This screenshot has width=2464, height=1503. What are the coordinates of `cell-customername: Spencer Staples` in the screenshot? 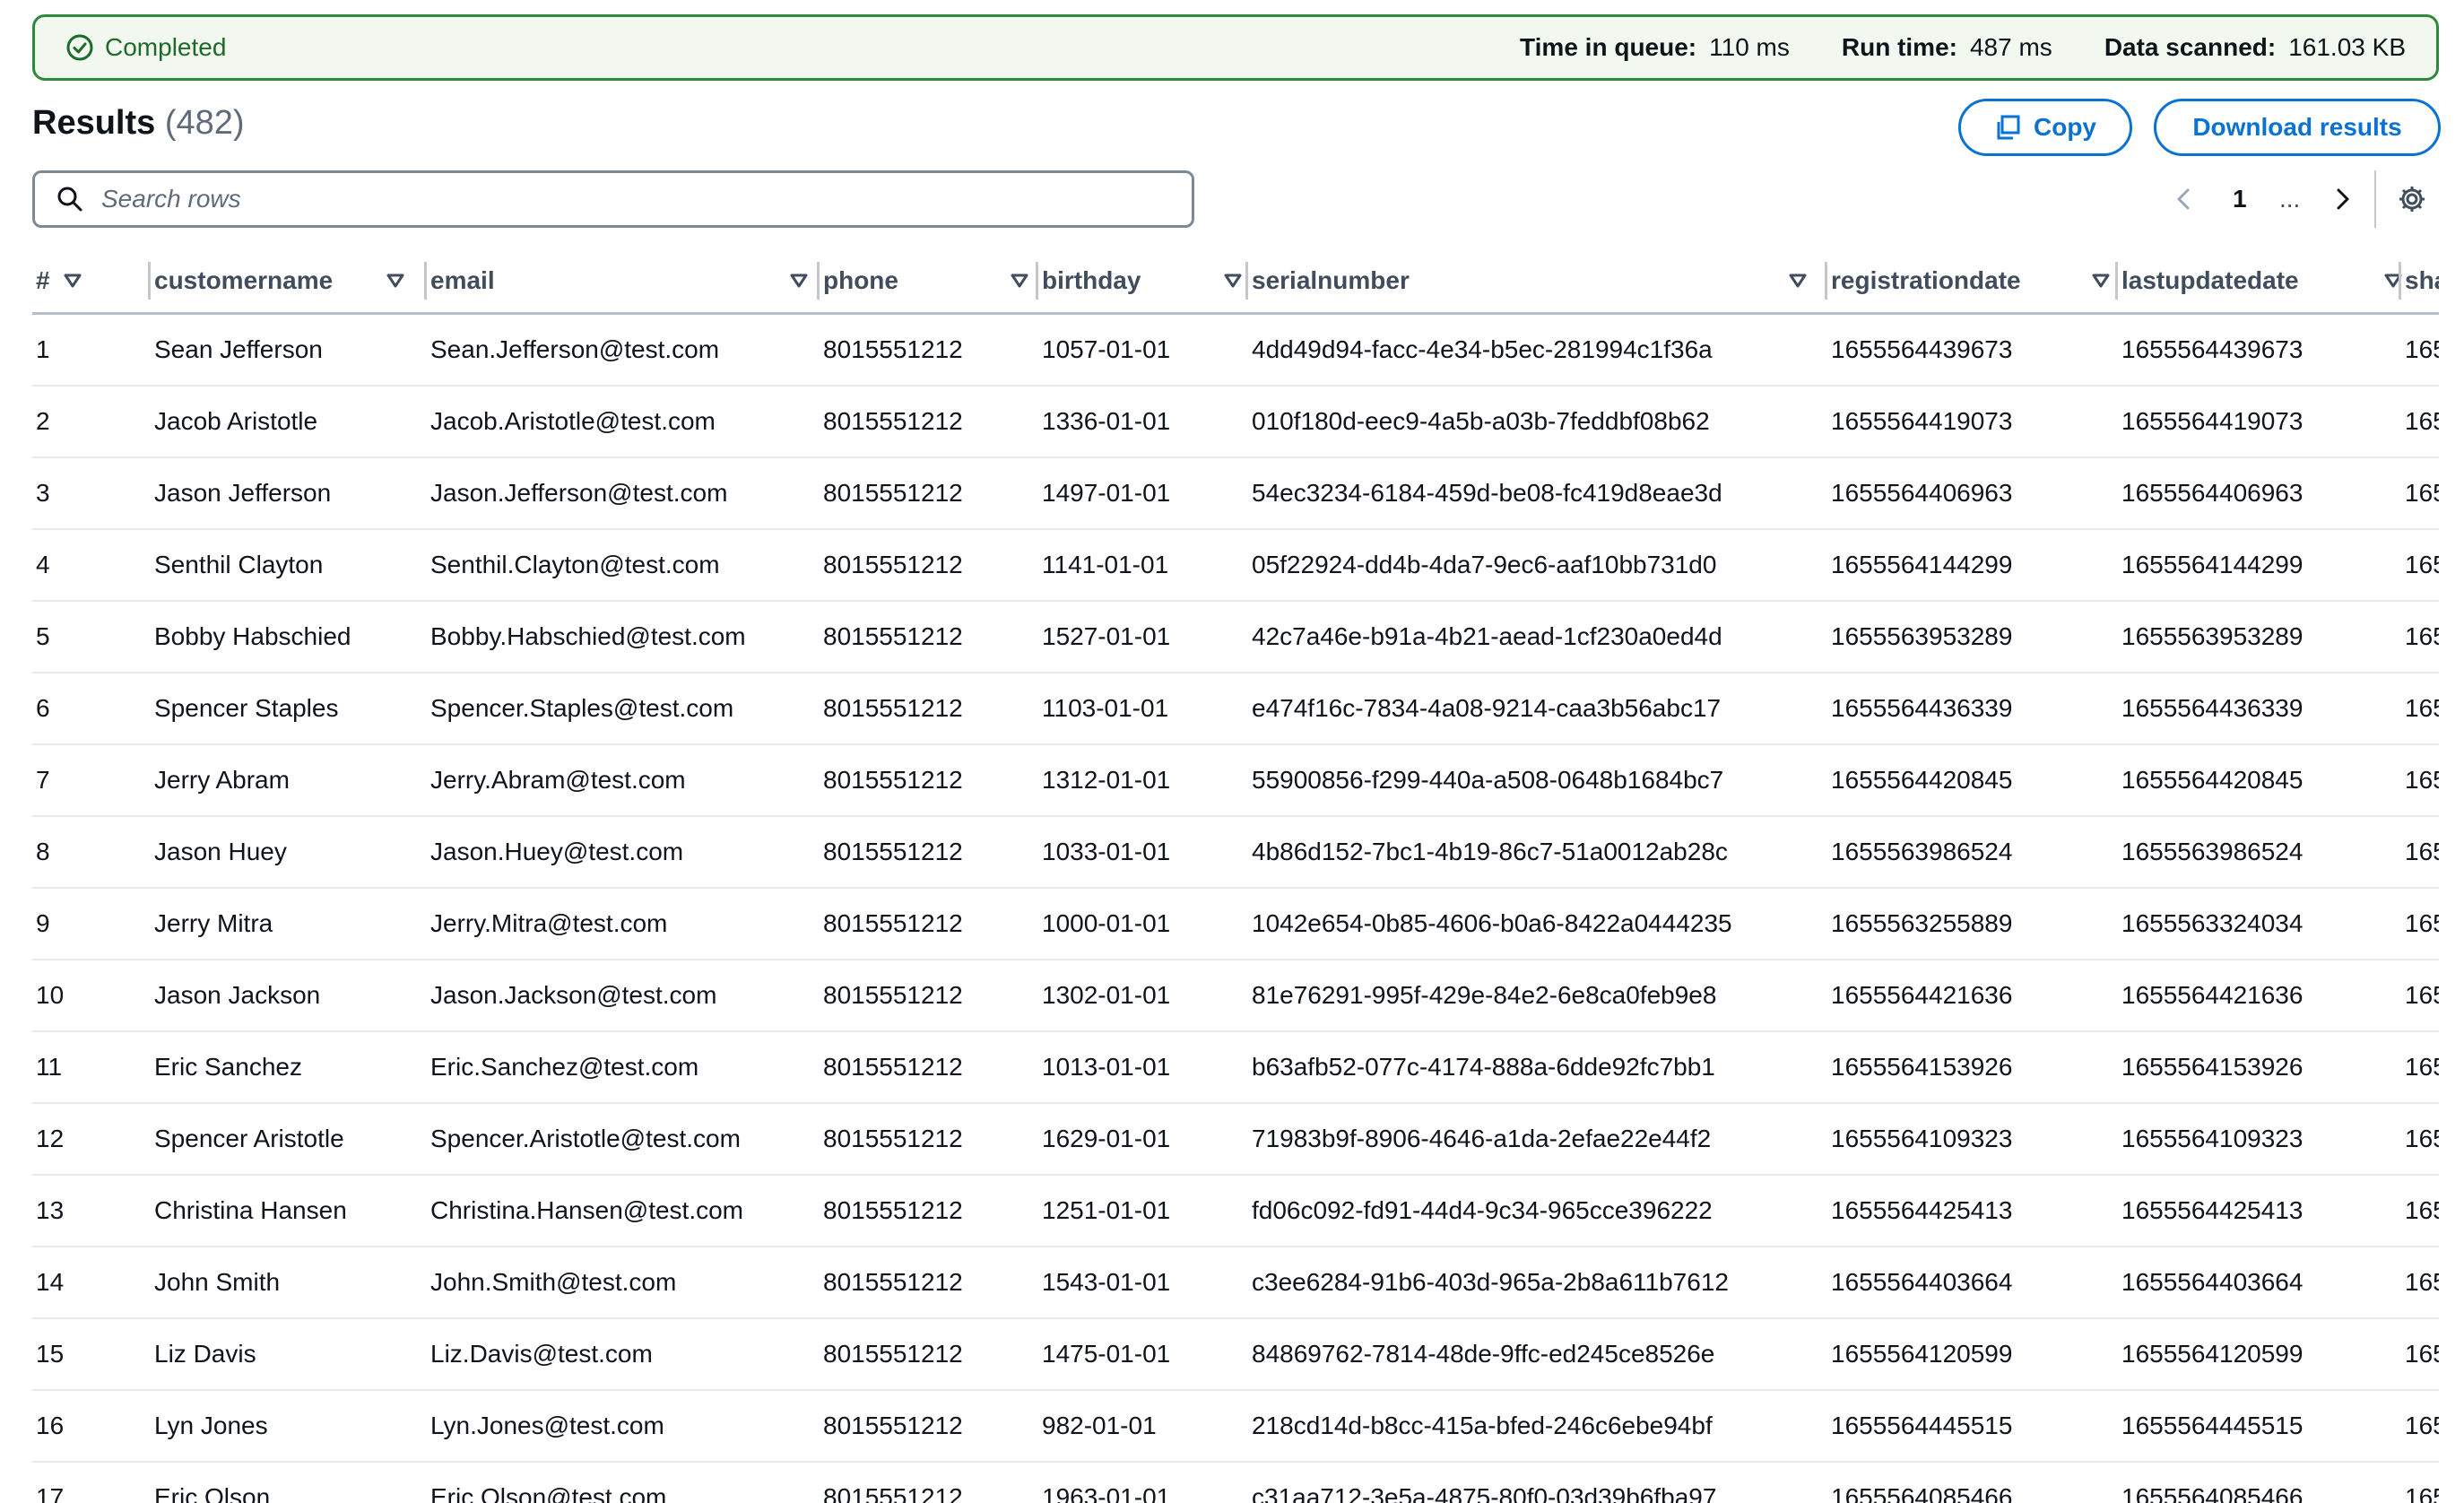 It's located at (289, 709).